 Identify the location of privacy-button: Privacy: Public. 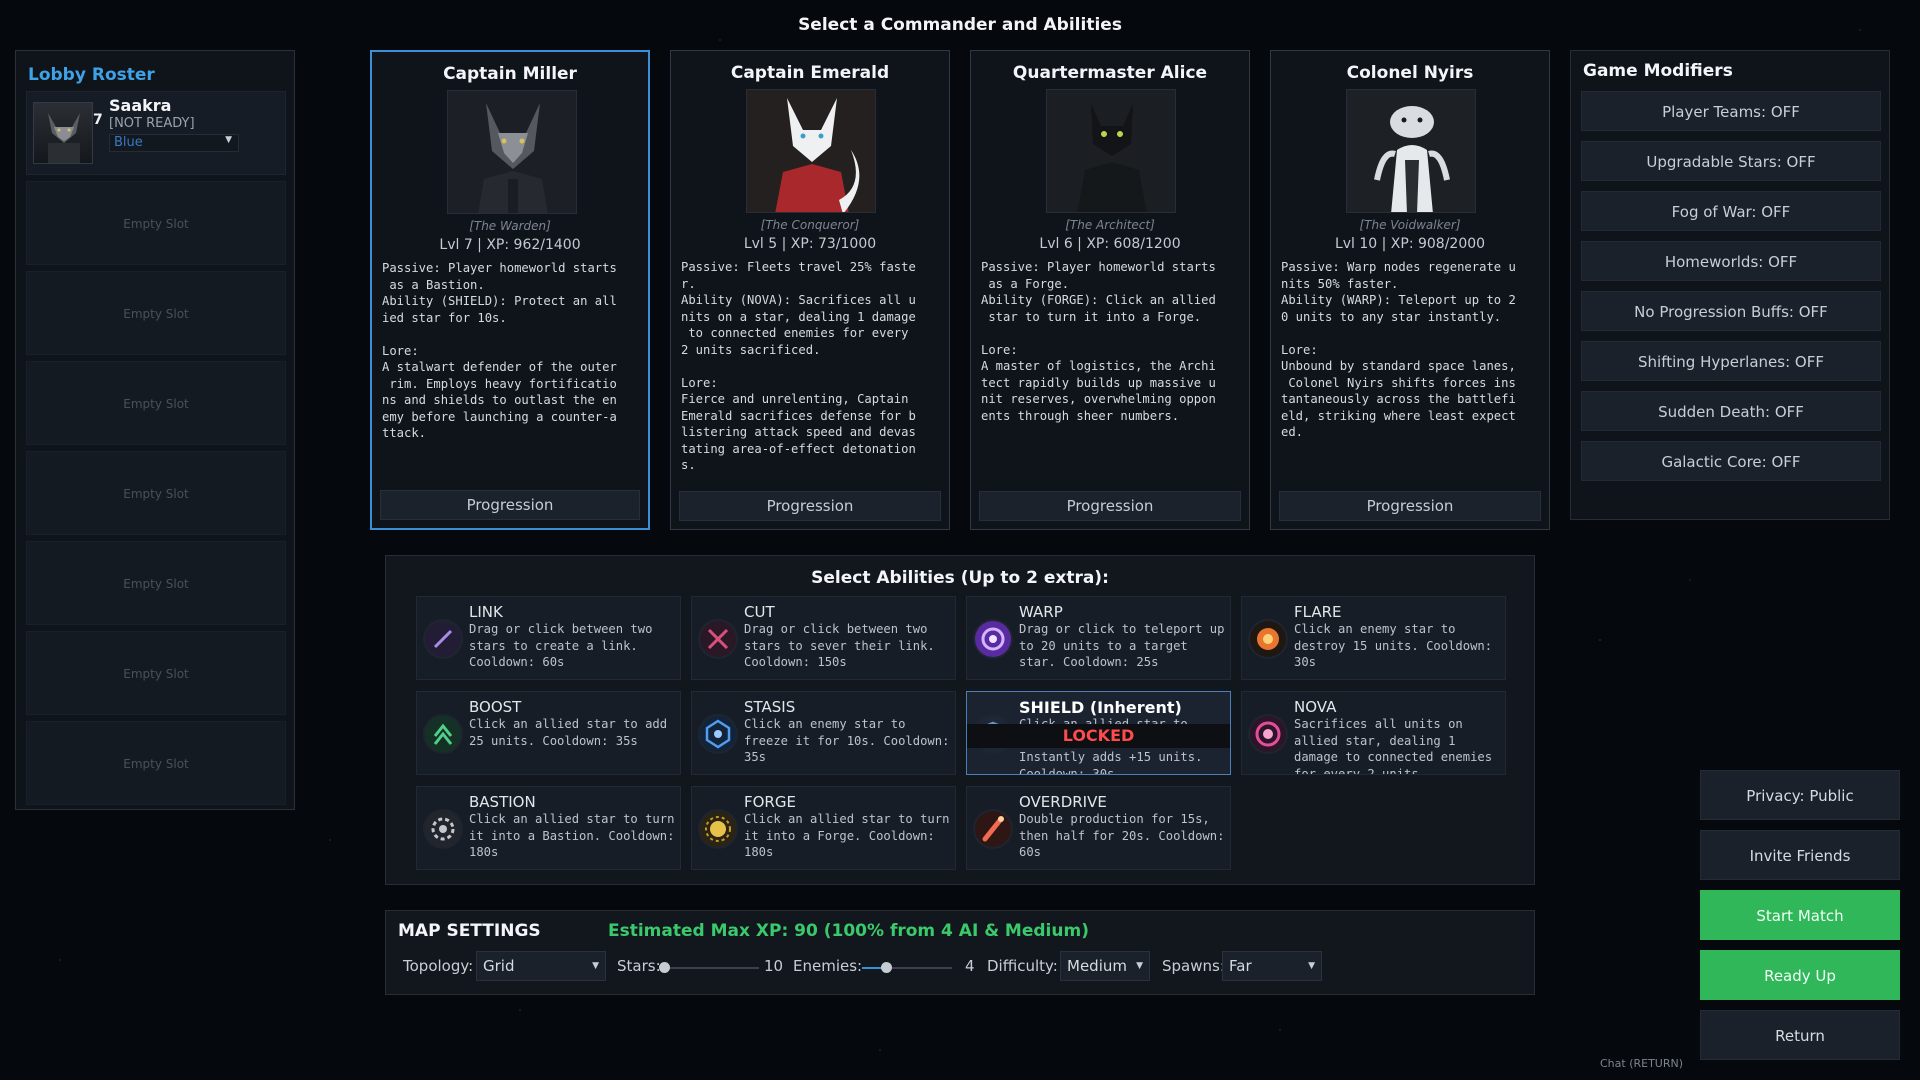
(1800, 795).